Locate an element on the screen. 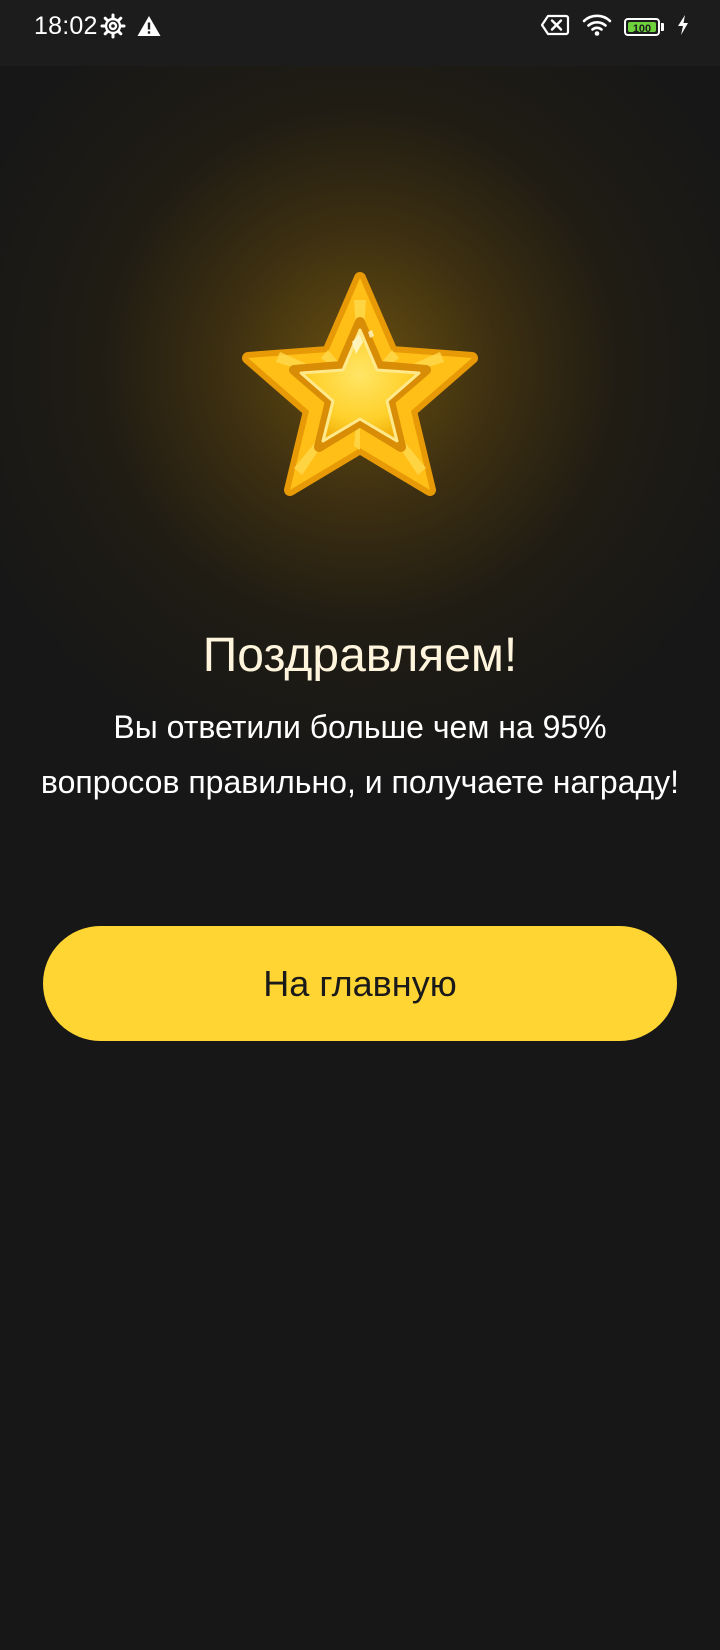 This screenshot has height=1650, width=720. congrats-title: Поздравляем! is located at coordinates (360, 655).